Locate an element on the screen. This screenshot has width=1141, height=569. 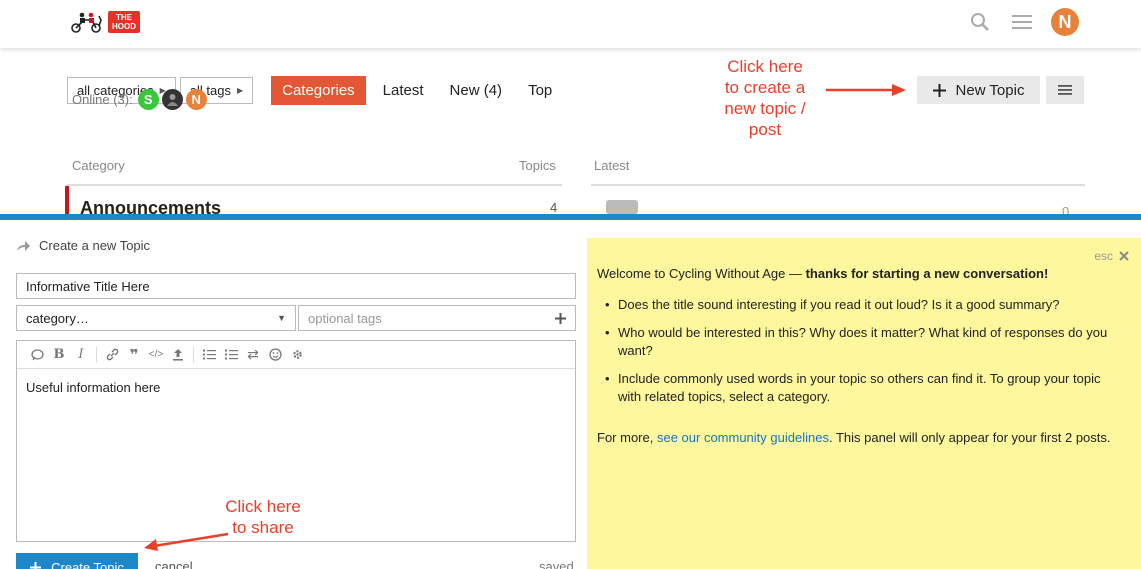
caret-down-icon: ▼ is located at coordinates (281, 318).